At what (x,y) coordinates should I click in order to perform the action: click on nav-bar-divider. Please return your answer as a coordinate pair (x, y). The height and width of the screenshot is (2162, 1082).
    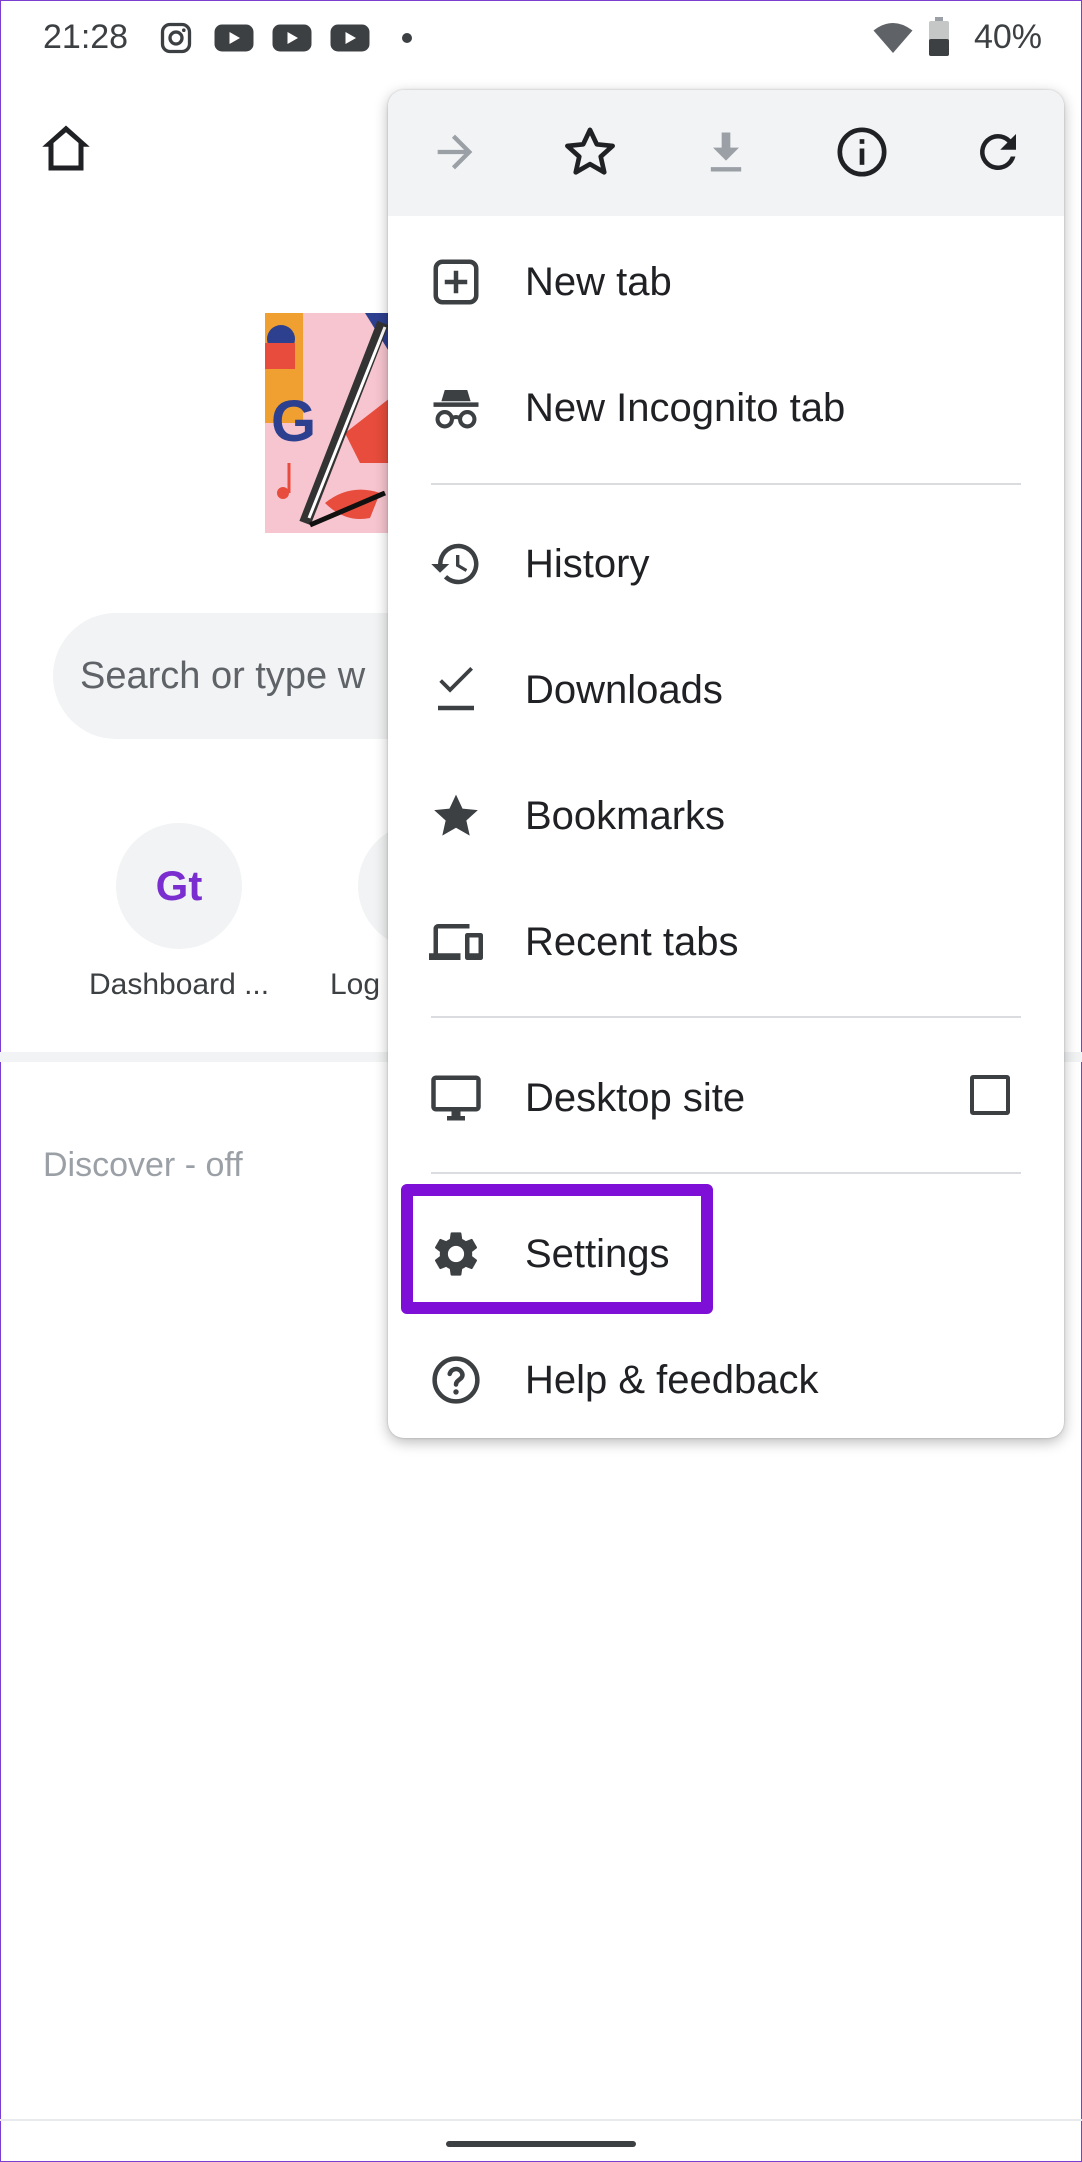
    Looking at the image, I should click on (541, 2120).